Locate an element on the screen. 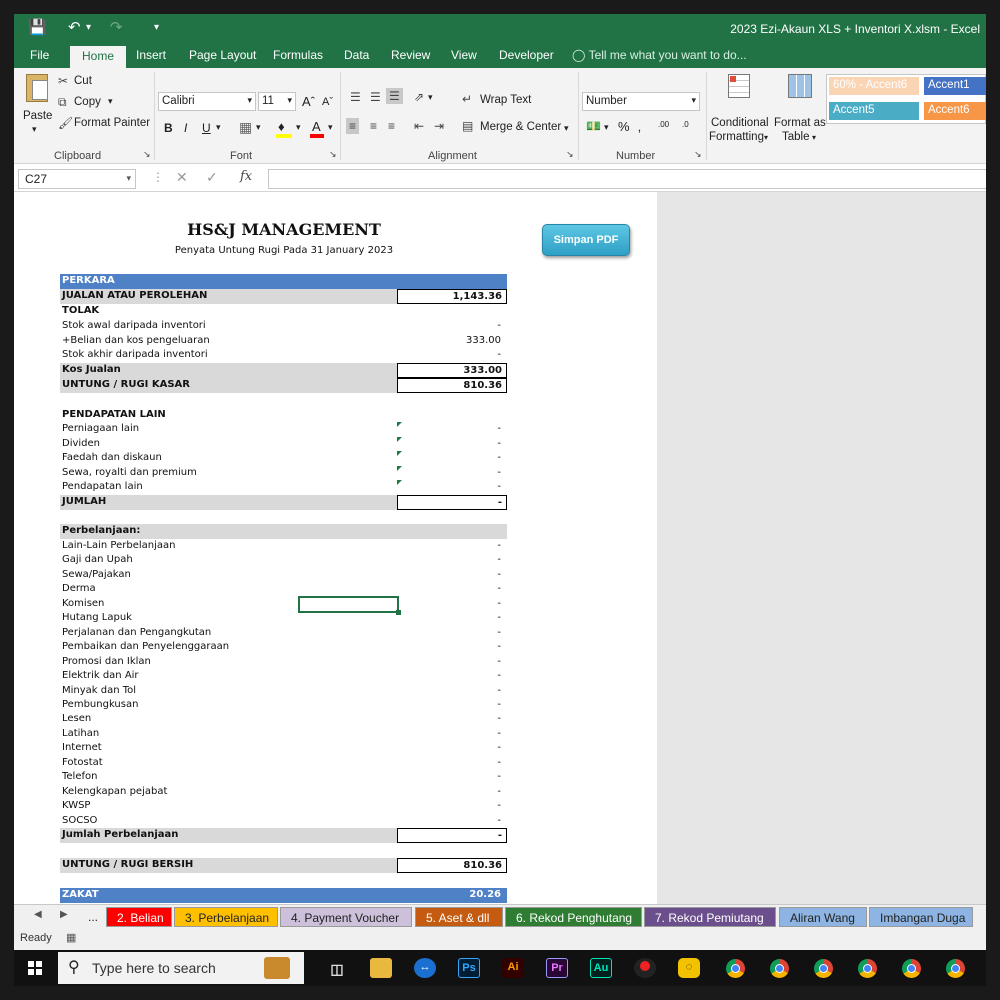 This screenshot has width=1000, height=1000. macro-record-icon: ▦ is located at coordinates (71, 937).